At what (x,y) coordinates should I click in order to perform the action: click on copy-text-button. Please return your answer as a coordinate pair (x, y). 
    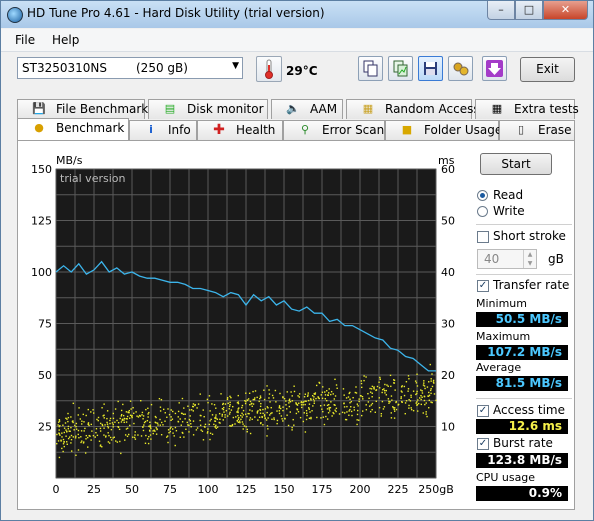
    Looking at the image, I should click on (370, 68).